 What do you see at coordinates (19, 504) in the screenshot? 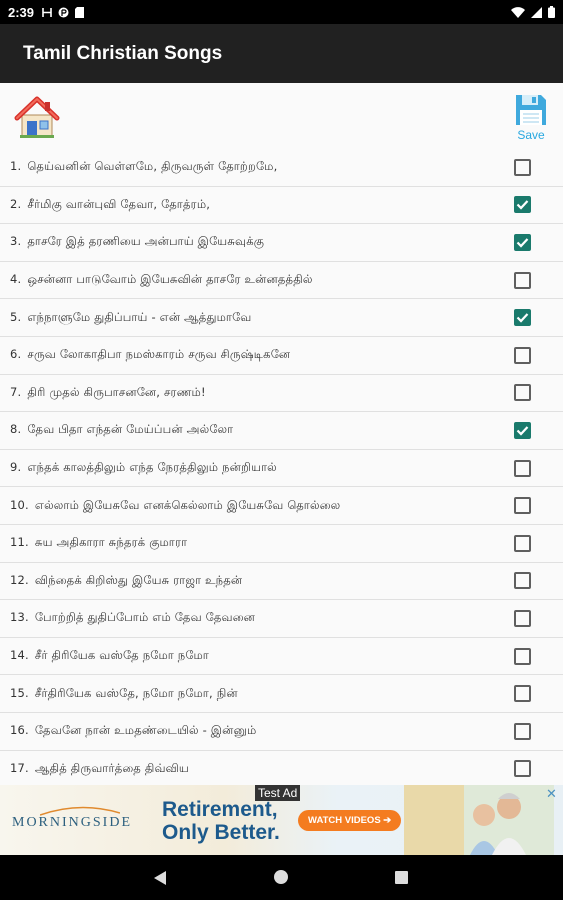
I see `song-number: 10.` at bounding box center [19, 504].